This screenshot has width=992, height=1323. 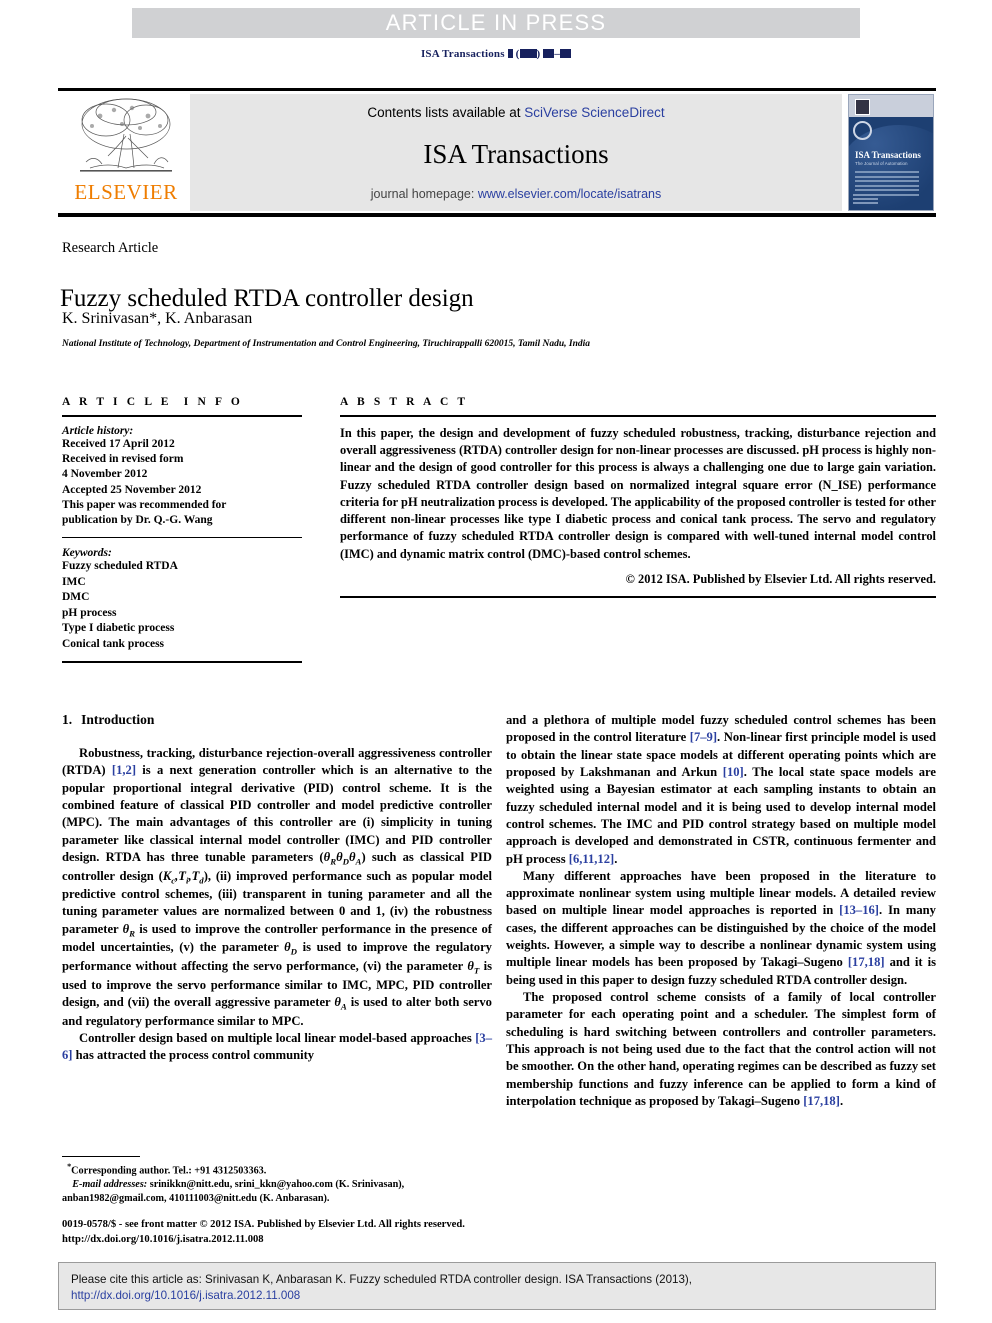 What do you see at coordinates (638, 596) in the screenshot?
I see `abstract-bottom-rule` at bounding box center [638, 596].